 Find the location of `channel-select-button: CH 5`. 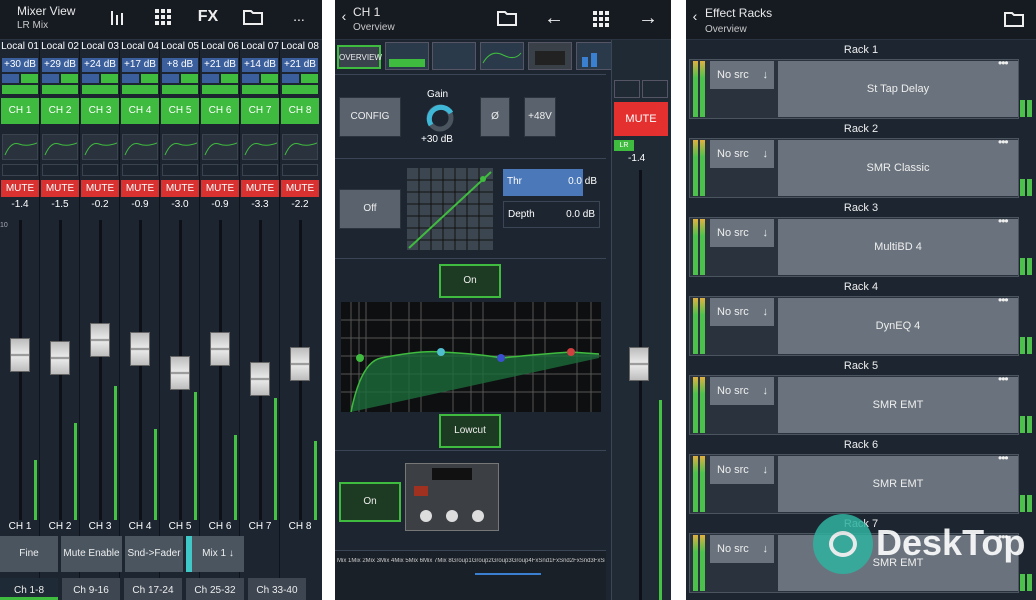

channel-select-button: CH 5 is located at coordinates (180, 111).